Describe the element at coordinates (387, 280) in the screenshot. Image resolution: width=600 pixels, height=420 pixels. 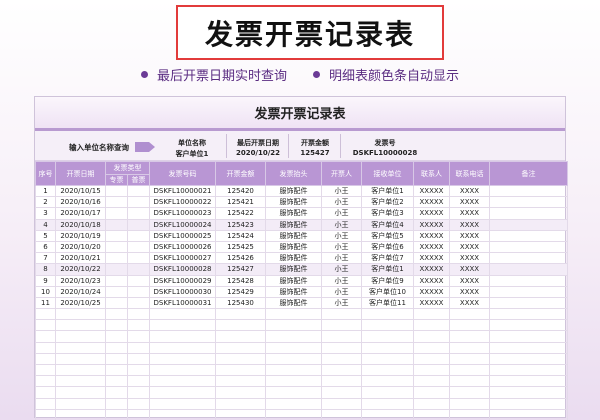
I see `table-cell: 客户单位9` at that location.